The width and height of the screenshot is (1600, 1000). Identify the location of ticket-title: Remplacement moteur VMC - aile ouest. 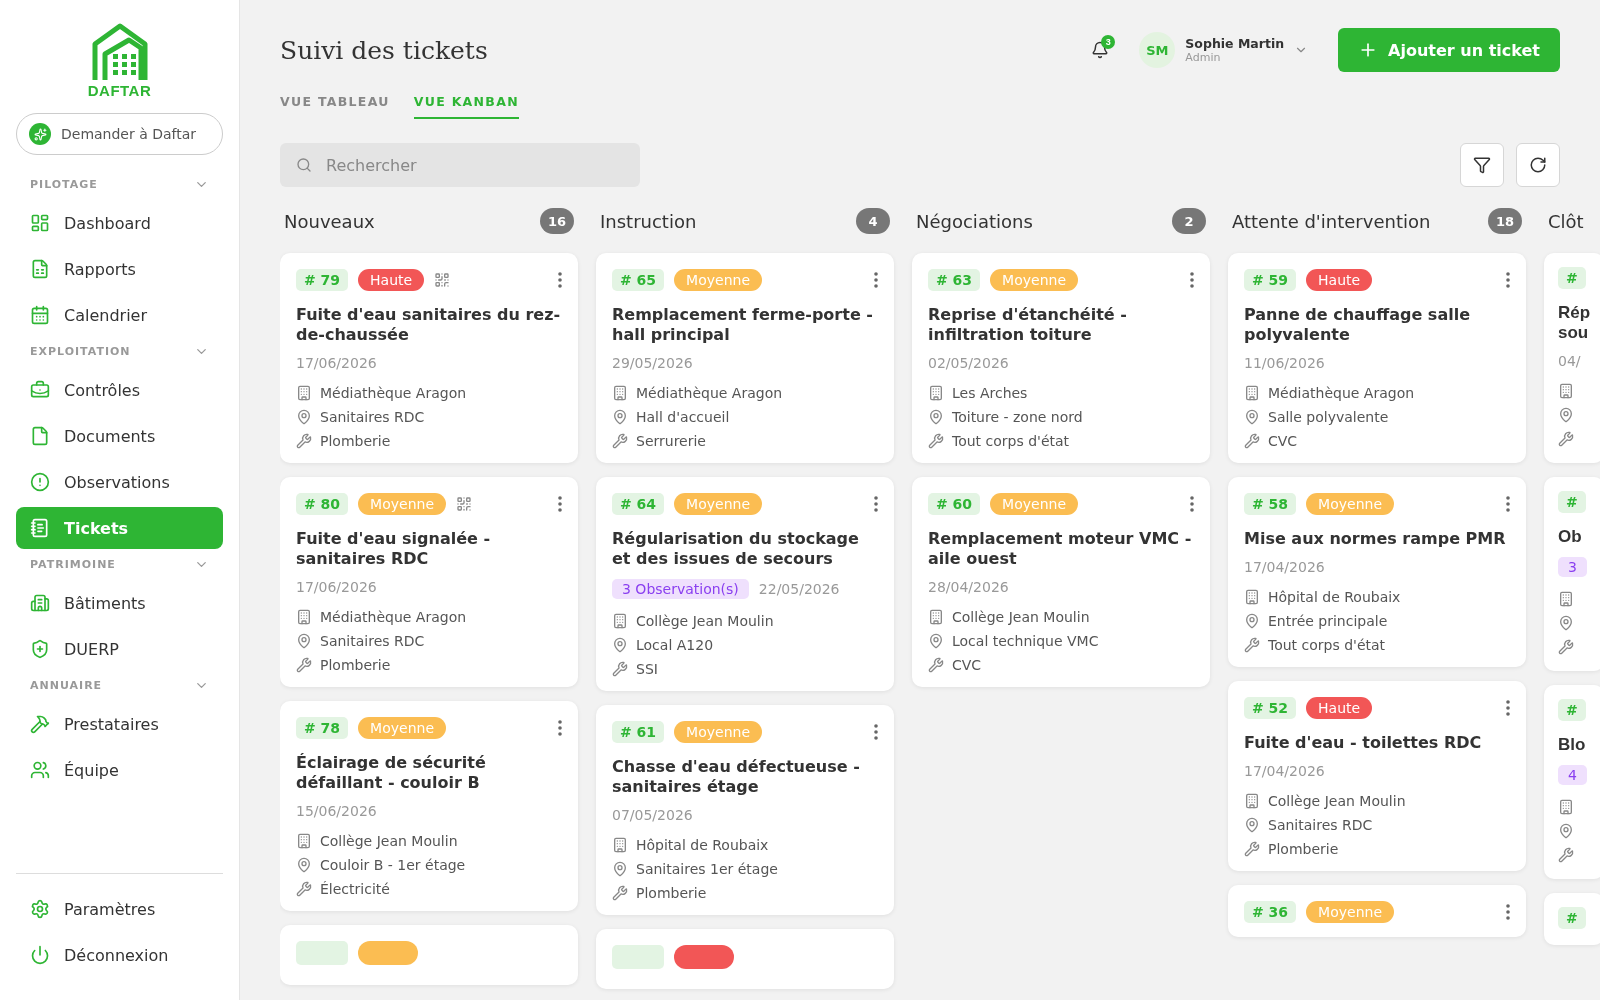
(1060, 549).